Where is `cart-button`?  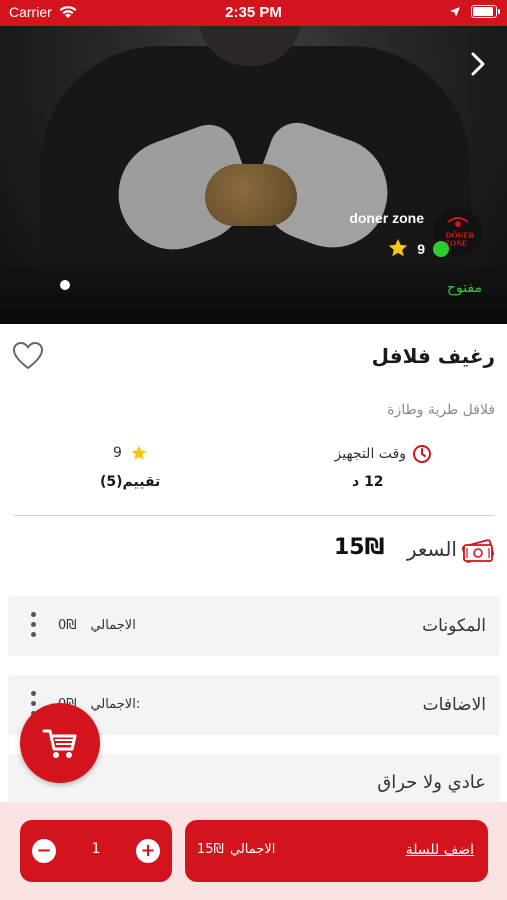
cart-button is located at coordinates (60, 743).